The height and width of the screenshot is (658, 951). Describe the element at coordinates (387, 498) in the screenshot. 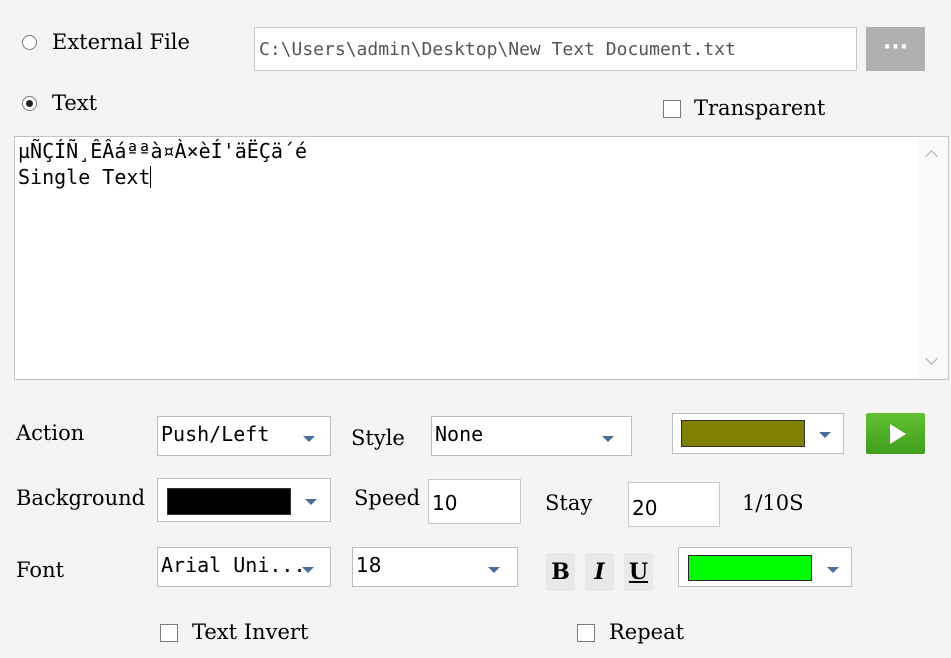

I see `speed-label: Speed` at that location.